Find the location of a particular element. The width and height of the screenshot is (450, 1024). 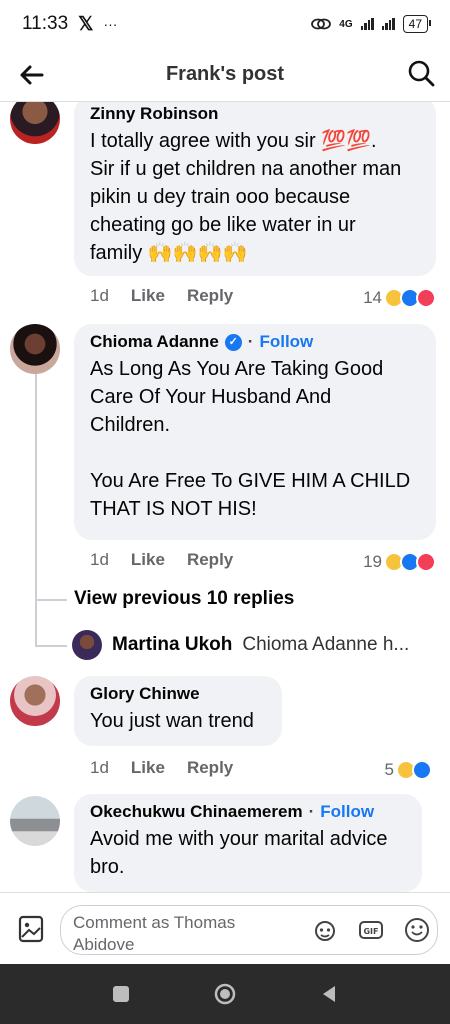

status-right: 4G 47 is located at coordinates (371, 24).